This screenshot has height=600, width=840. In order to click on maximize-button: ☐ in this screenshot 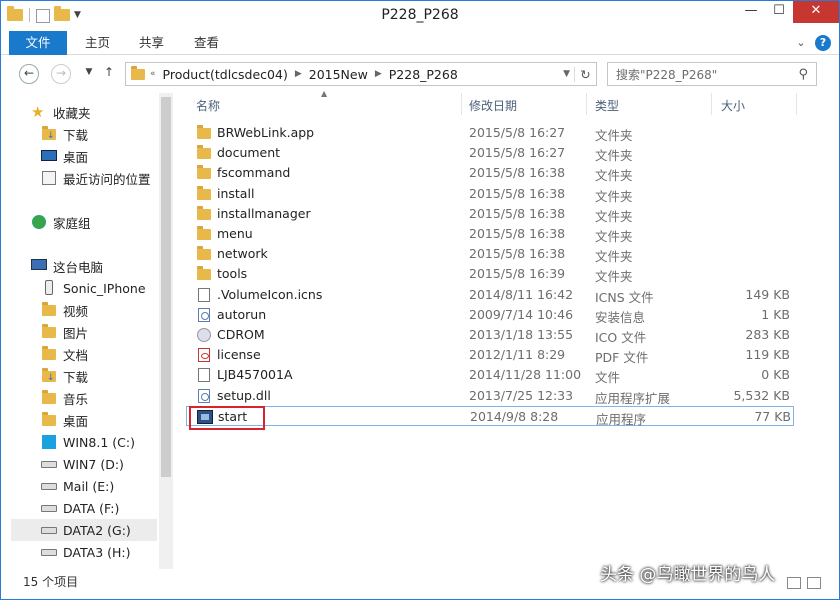, I will do `click(779, 12)`.